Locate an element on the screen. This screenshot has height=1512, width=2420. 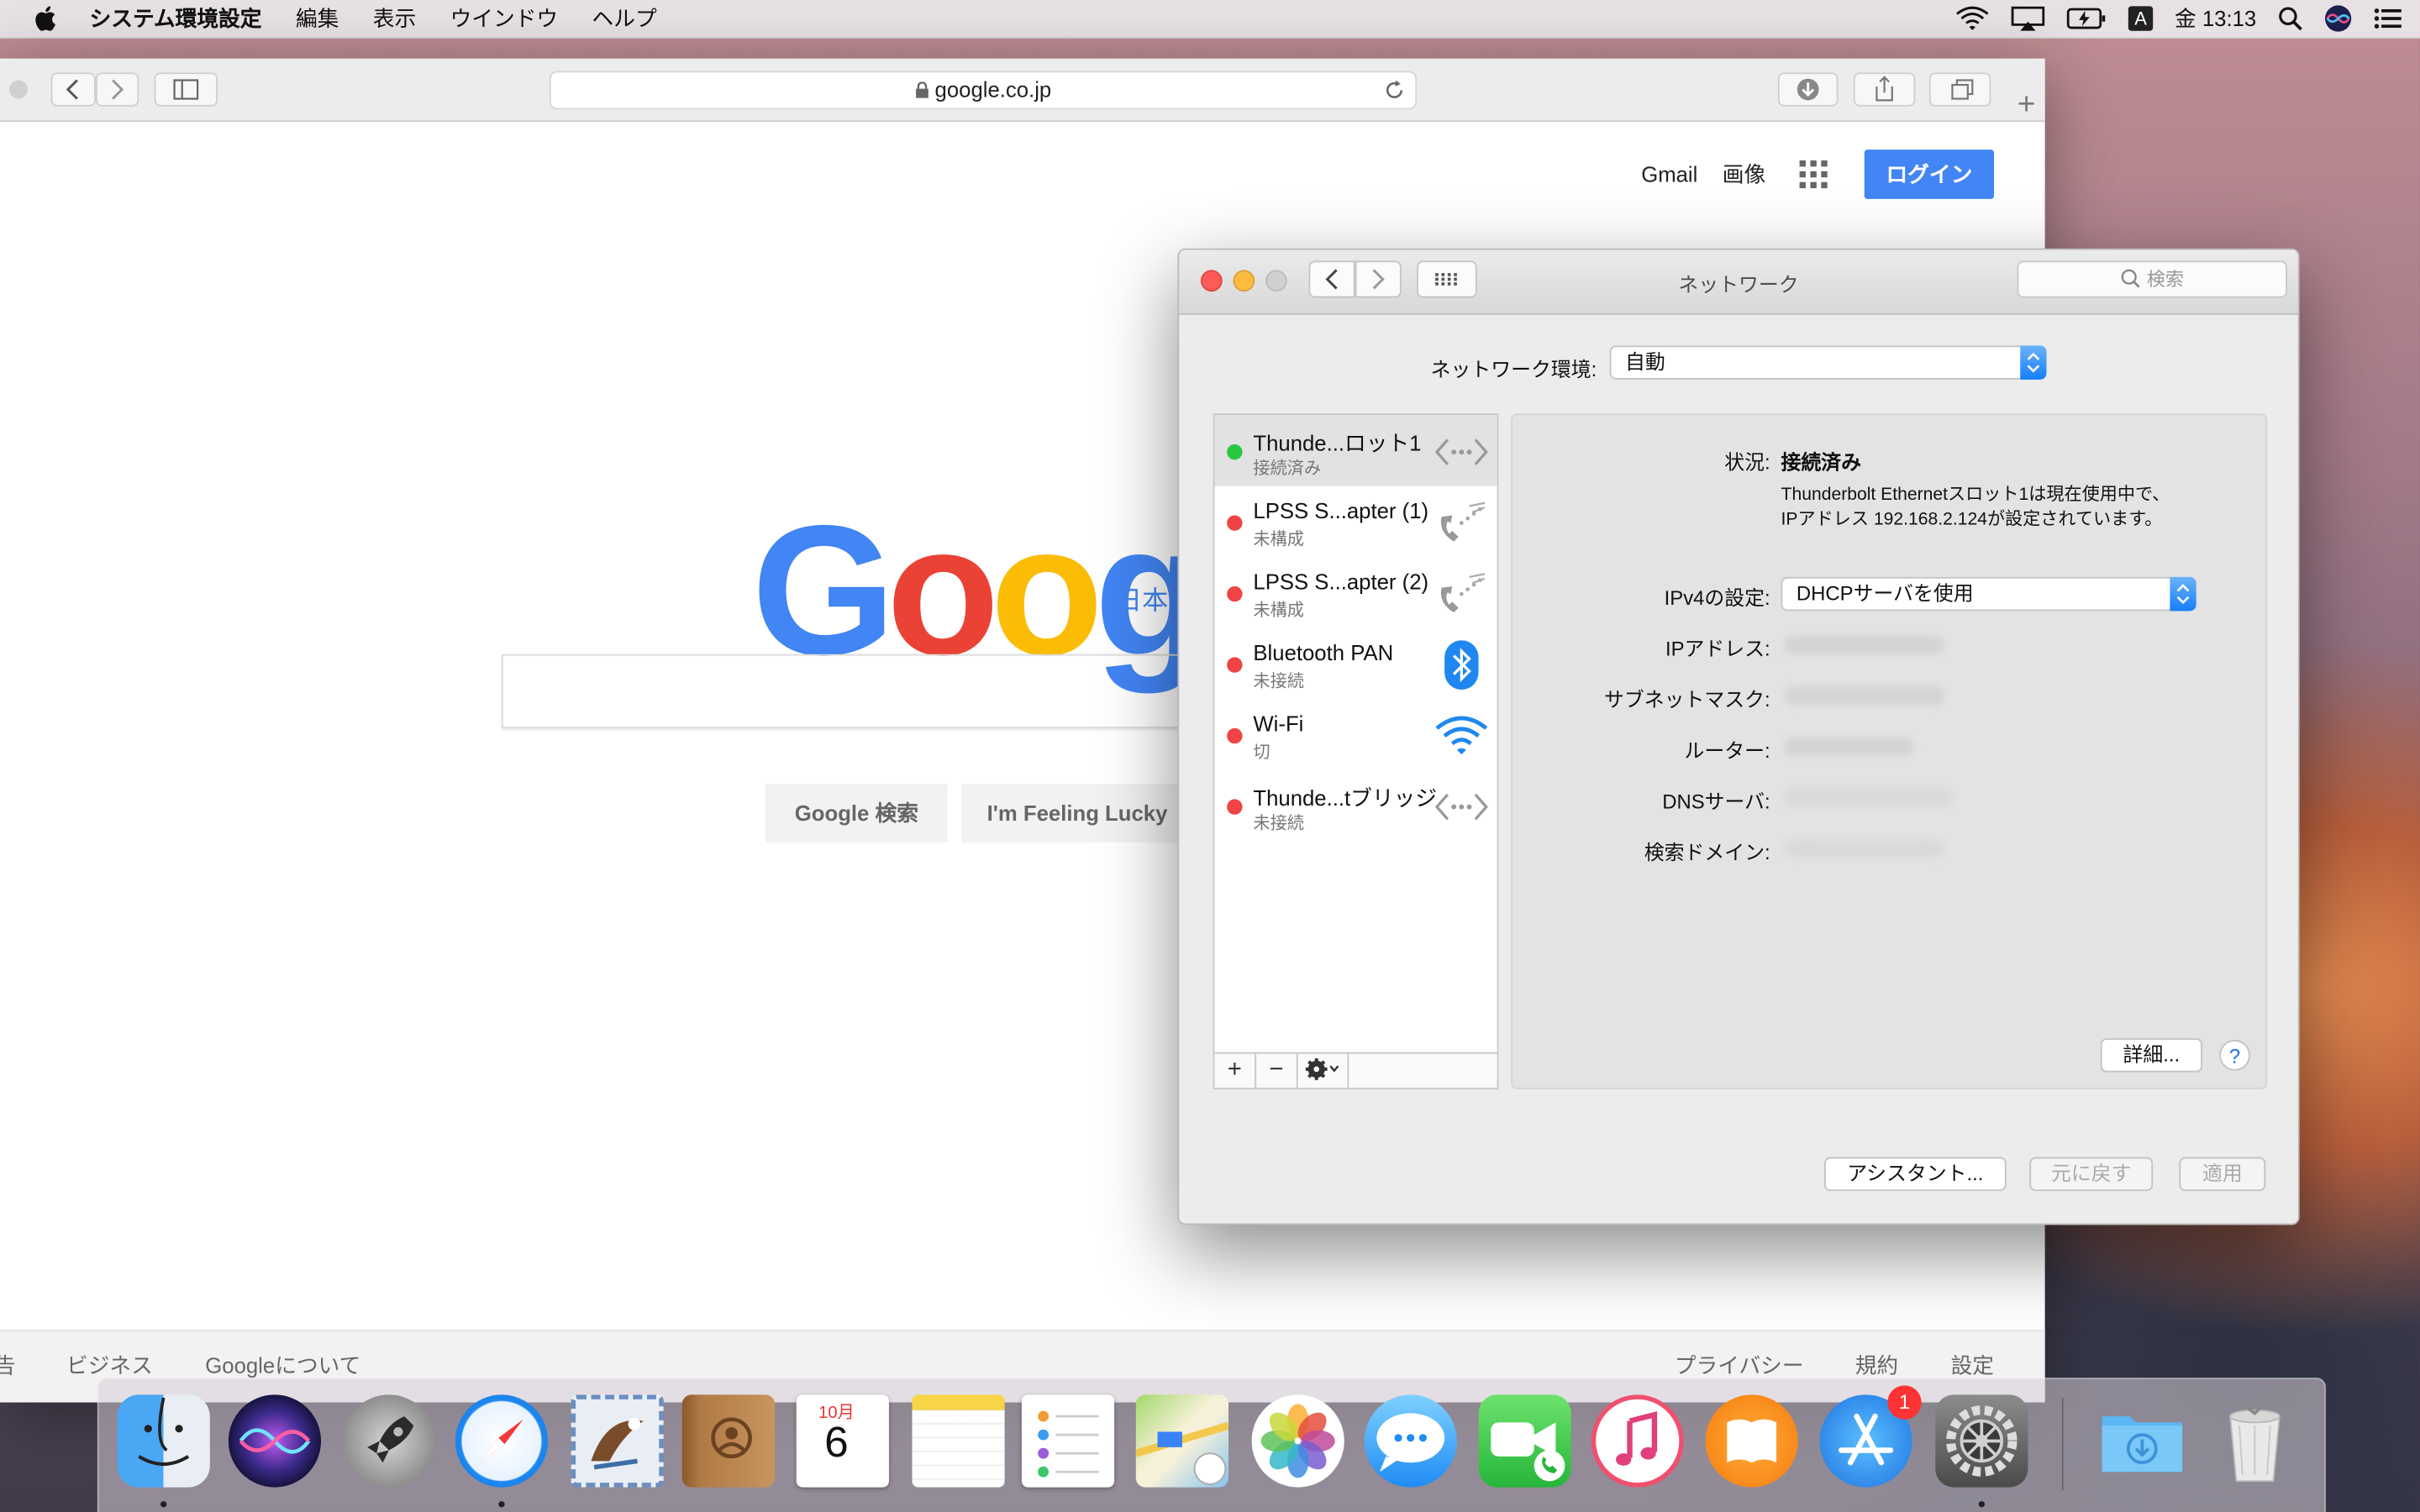
download-icon is located at coordinates (1808, 89).